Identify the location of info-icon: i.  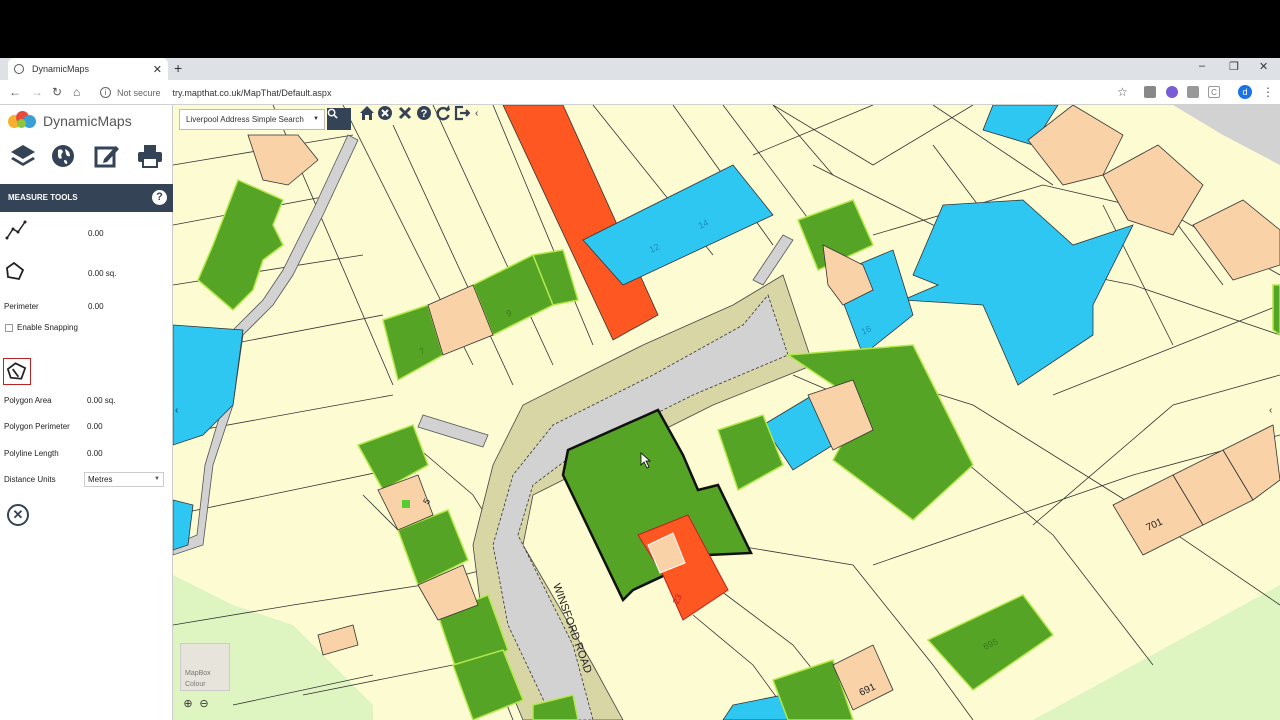
(105, 92).